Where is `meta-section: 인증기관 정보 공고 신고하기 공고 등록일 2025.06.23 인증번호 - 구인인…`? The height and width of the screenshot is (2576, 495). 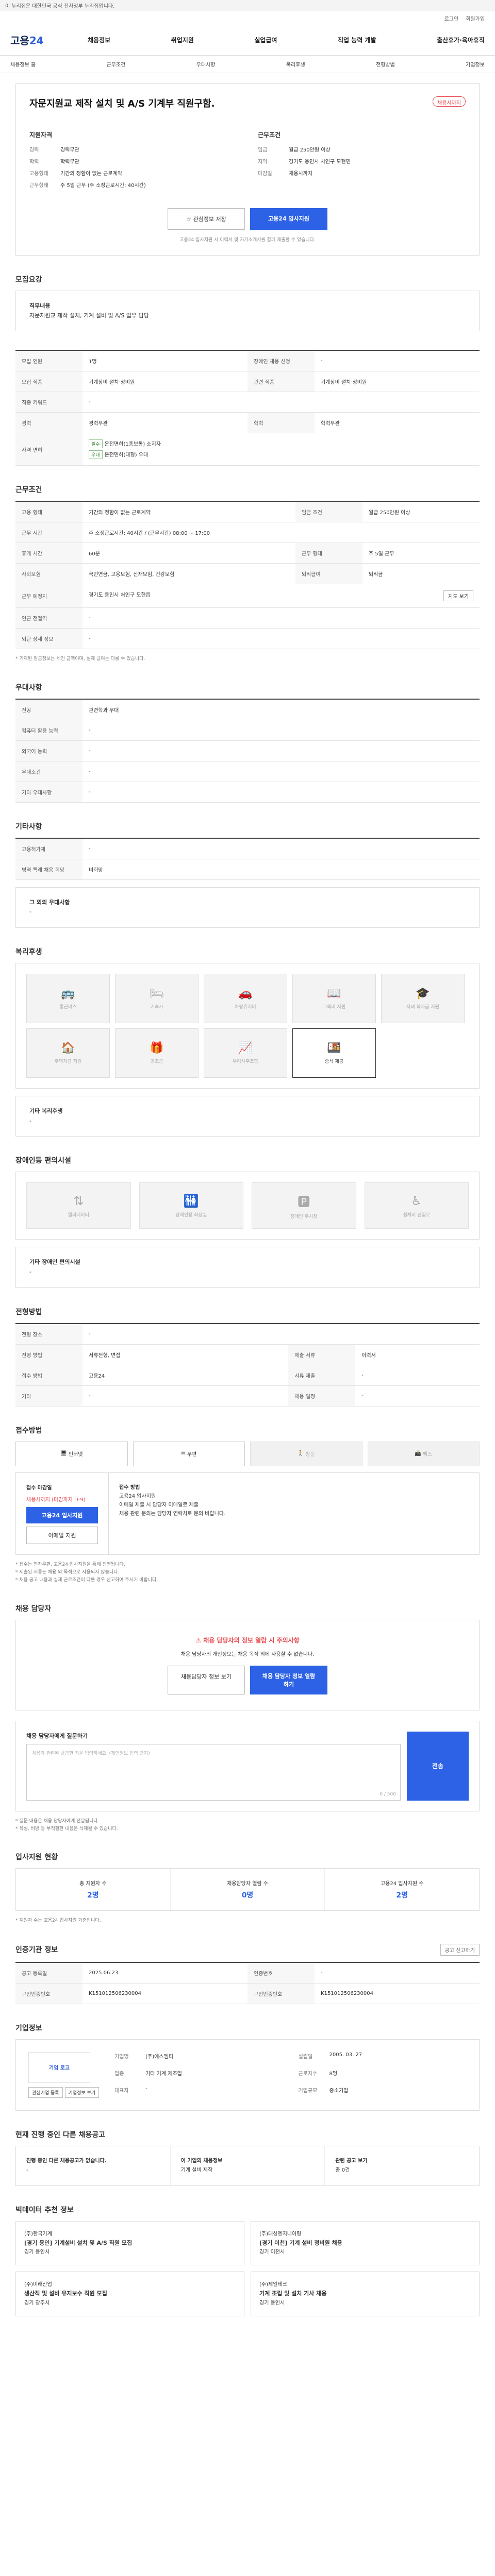
meta-section: 인증기관 정보 공고 신고하기 공고 등록일 2025.06.23 인증번호 - 구인인… is located at coordinates (247, 1973).